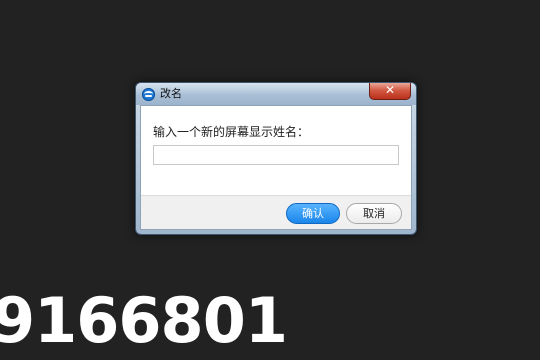  What do you see at coordinates (144, 320) in the screenshot?
I see `overlay-number: 9166801` at bounding box center [144, 320].